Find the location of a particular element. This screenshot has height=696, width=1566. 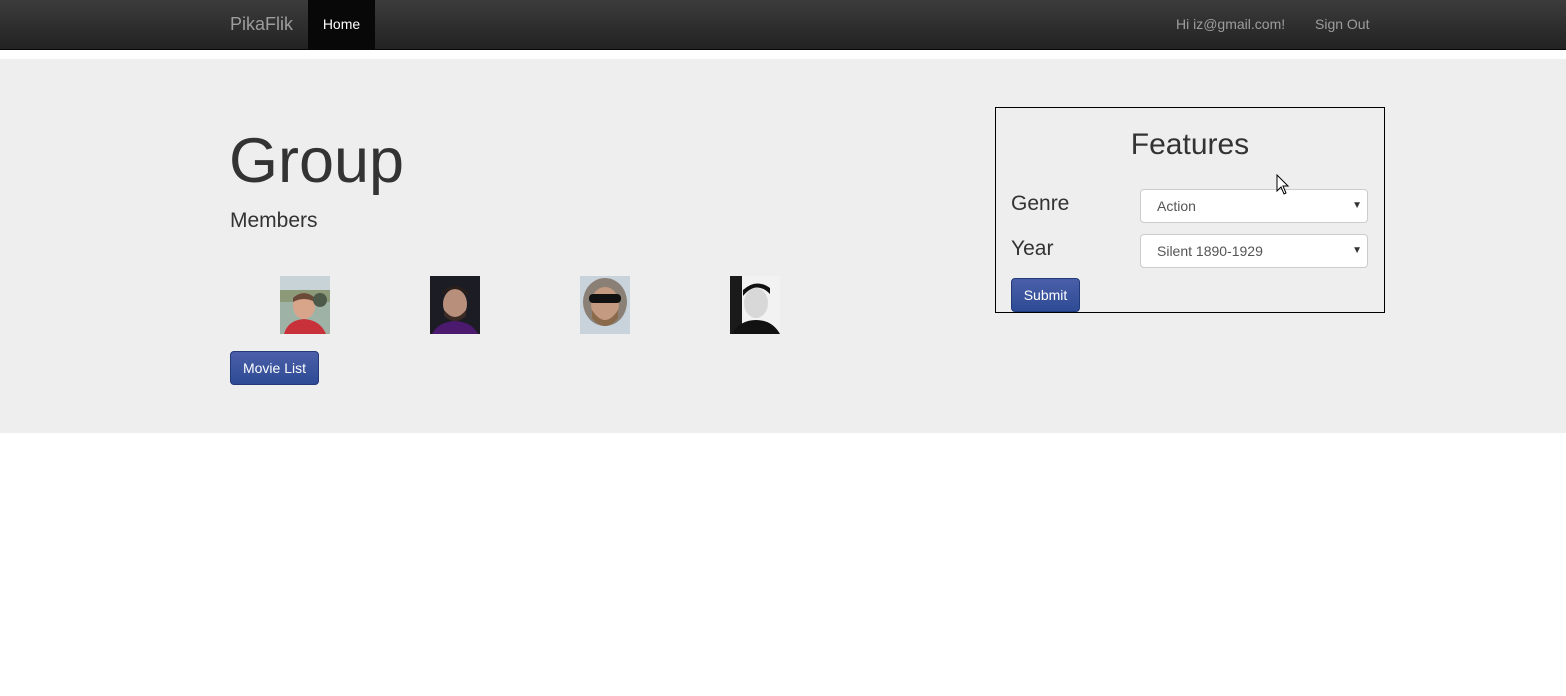

year-label: Year is located at coordinates (1032, 248).